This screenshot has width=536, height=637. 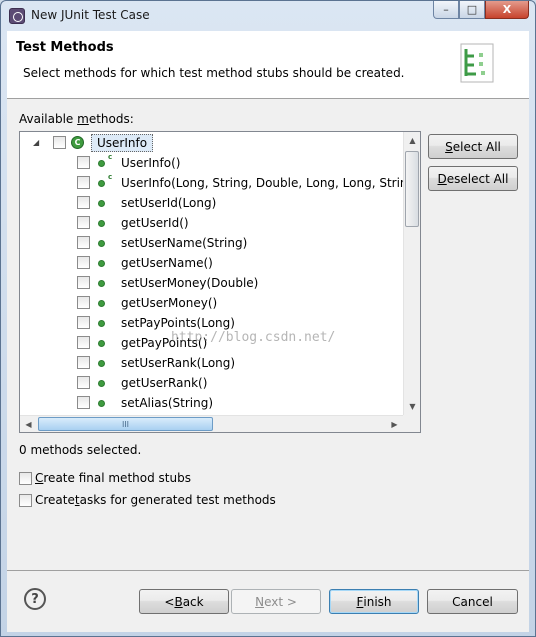 What do you see at coordinates (17, 16) in the screenshot?
I see `eclipse-app-icon` at bounding box center [17, 16].